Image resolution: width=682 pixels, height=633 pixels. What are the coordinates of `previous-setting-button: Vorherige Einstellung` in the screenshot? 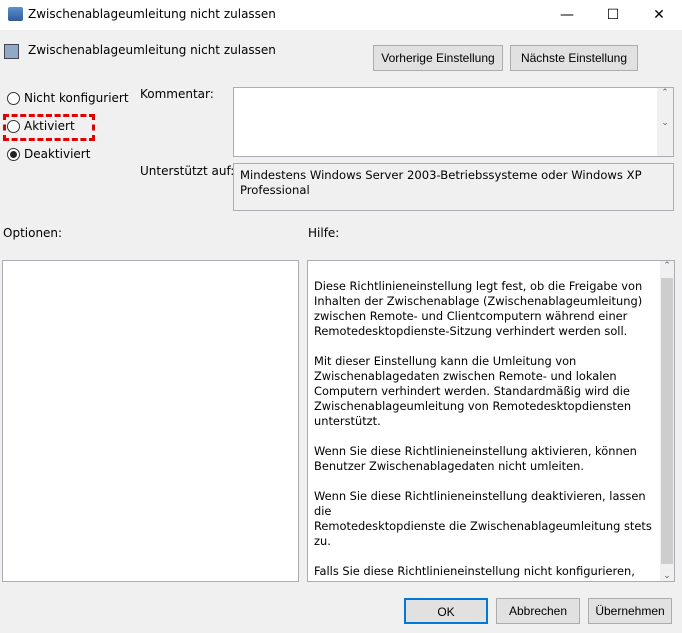 It's located at (438, 58).